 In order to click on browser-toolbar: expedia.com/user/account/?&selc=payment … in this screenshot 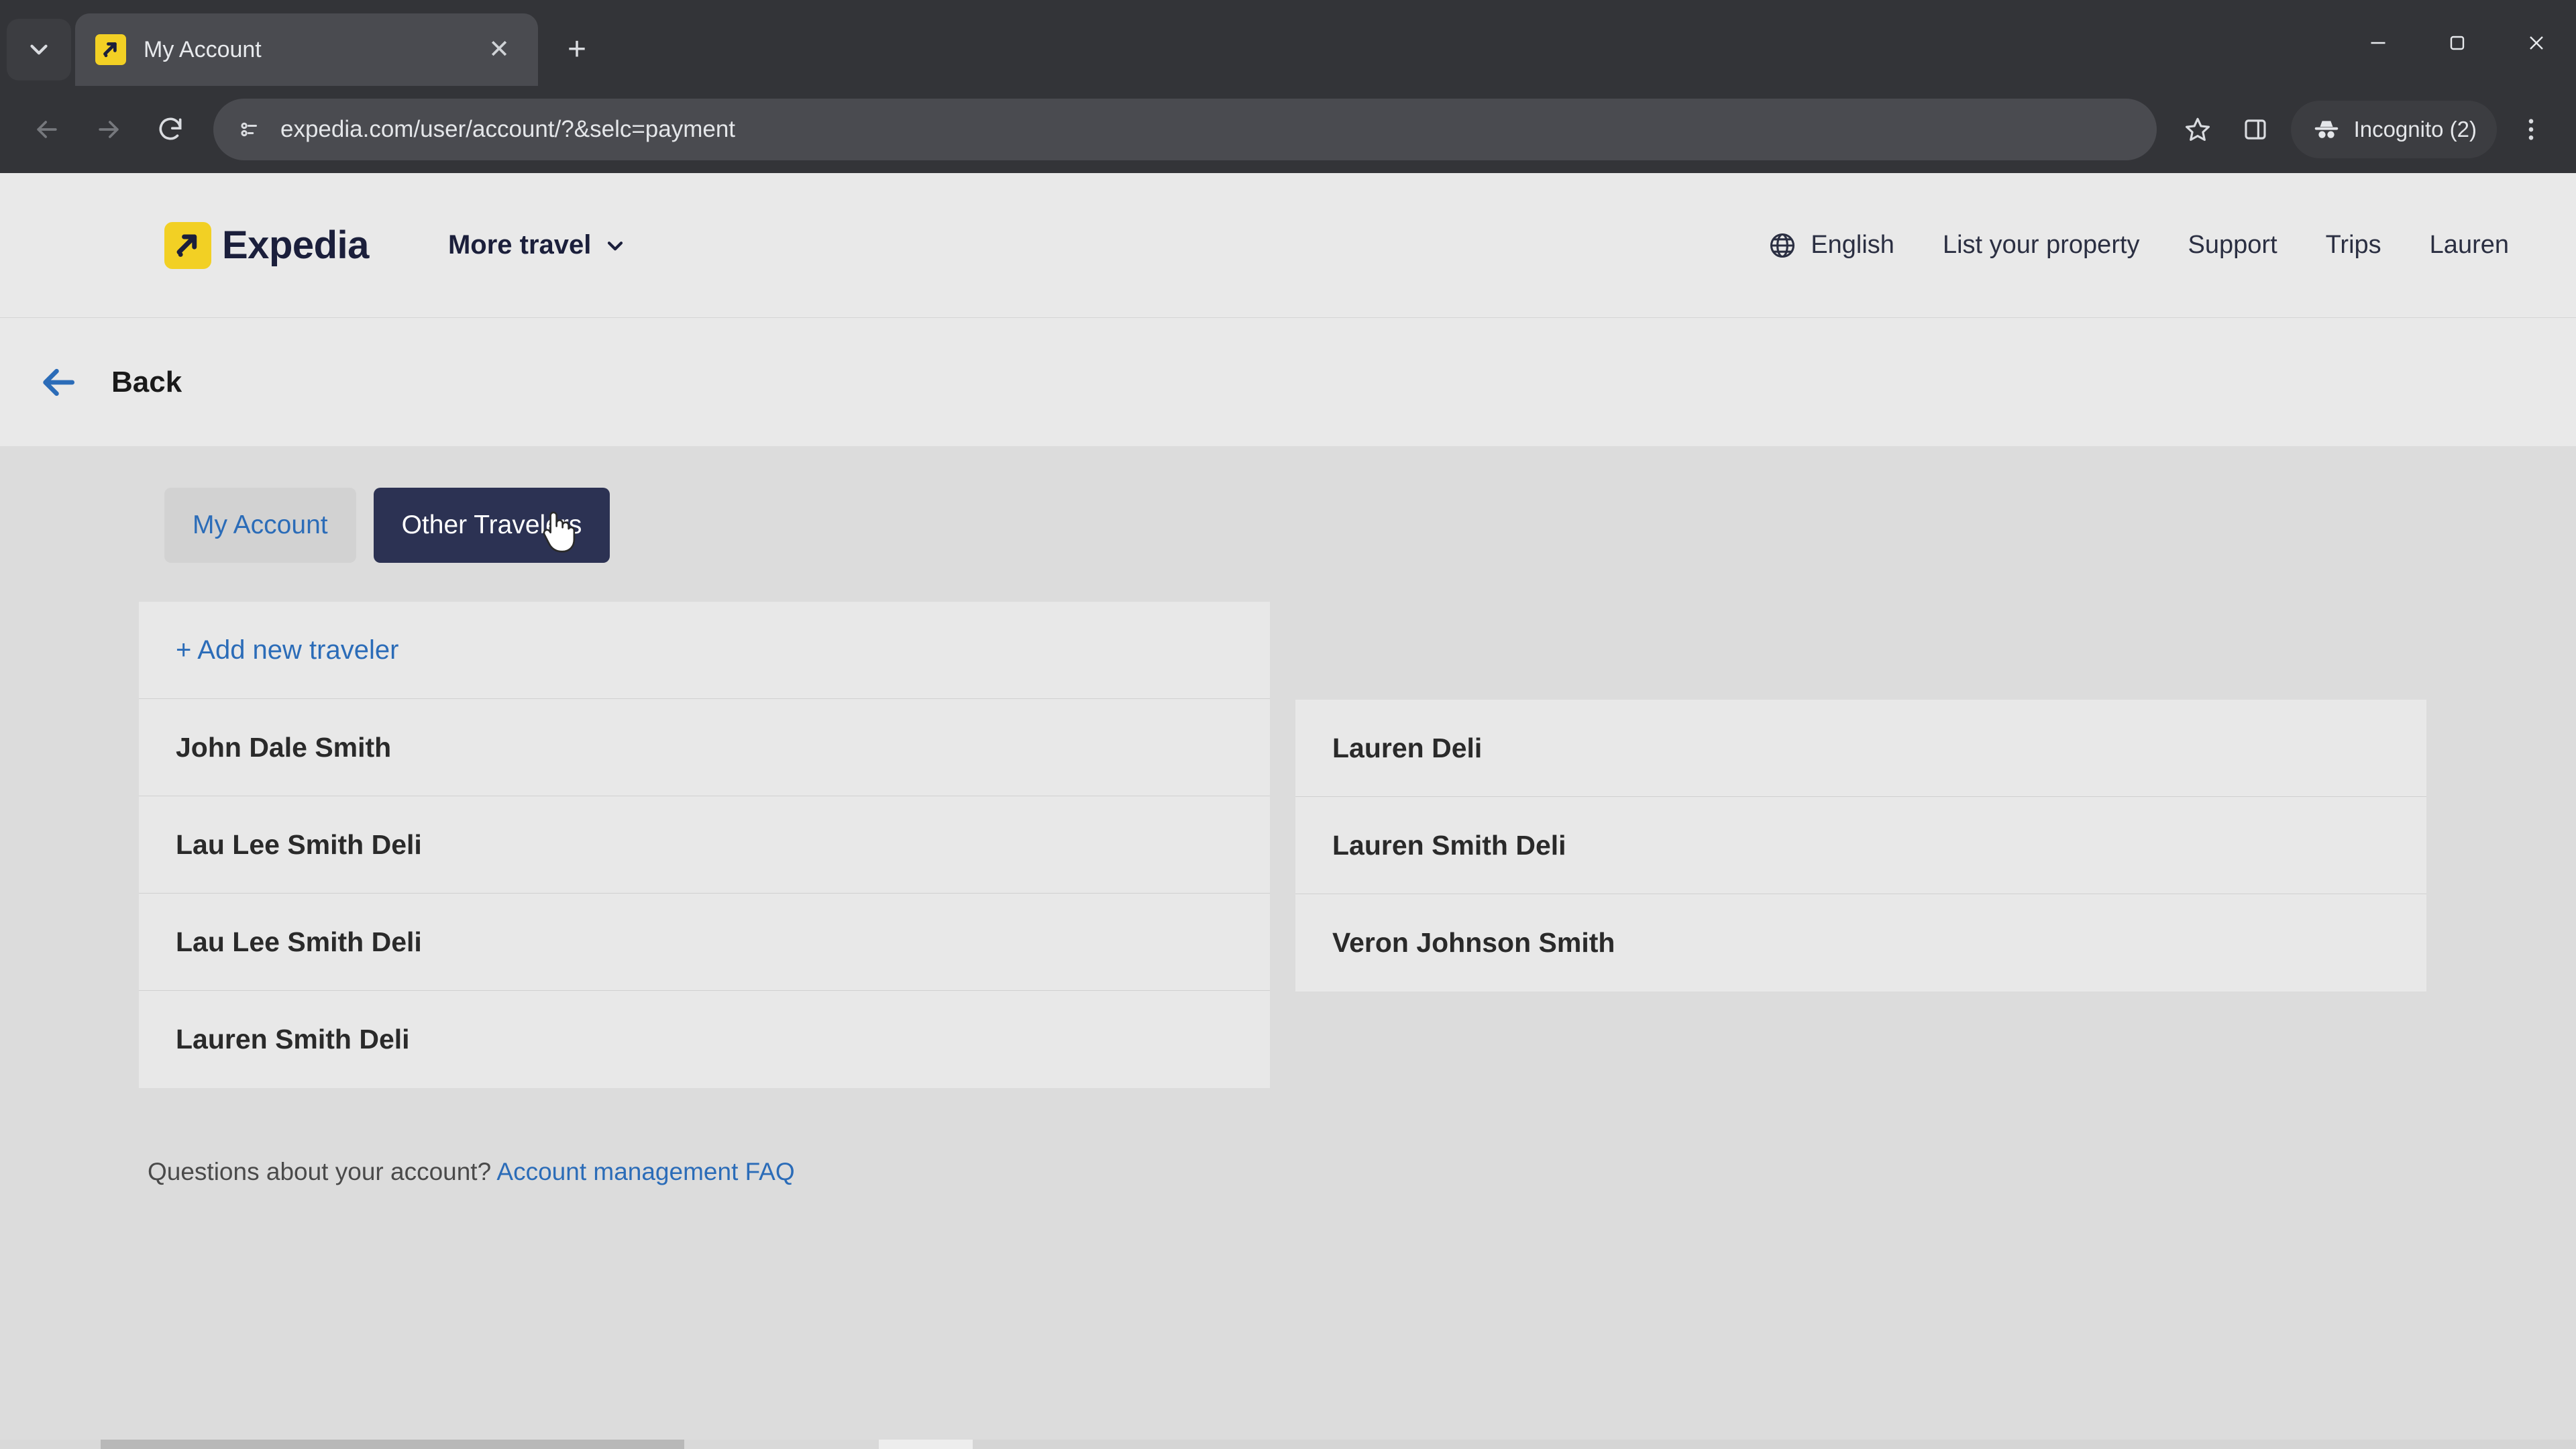, I will do `click(1288, 129)`.